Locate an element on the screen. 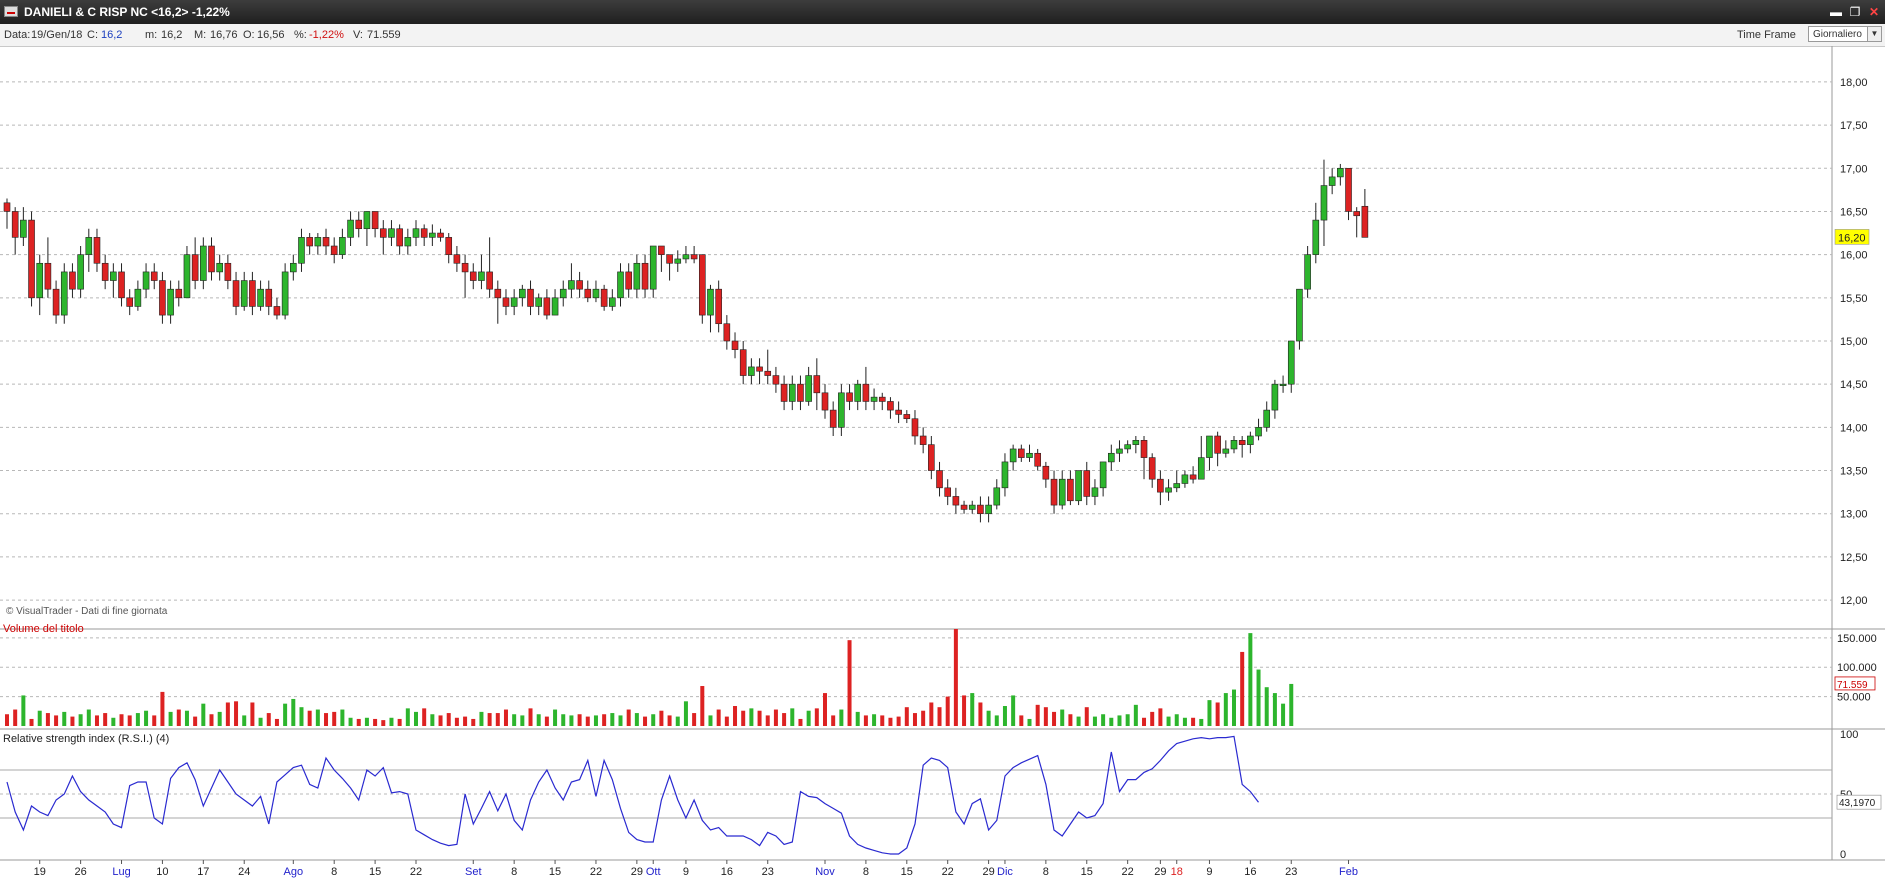 The width and height of the screenshot is (1885, 879). restore-button: ❐ is located at coordinates (1855, 12).